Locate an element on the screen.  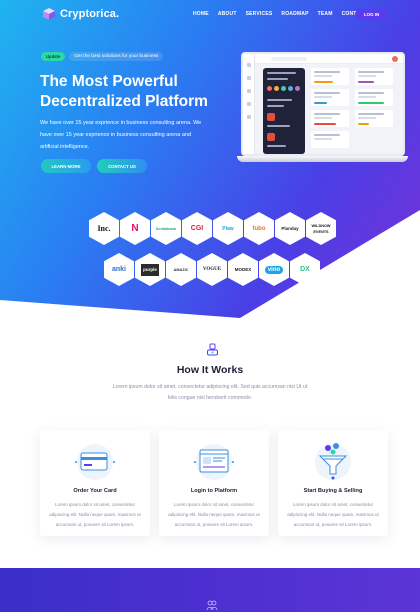
nav-item-team: TEAM is located at coordinates (325, 14).